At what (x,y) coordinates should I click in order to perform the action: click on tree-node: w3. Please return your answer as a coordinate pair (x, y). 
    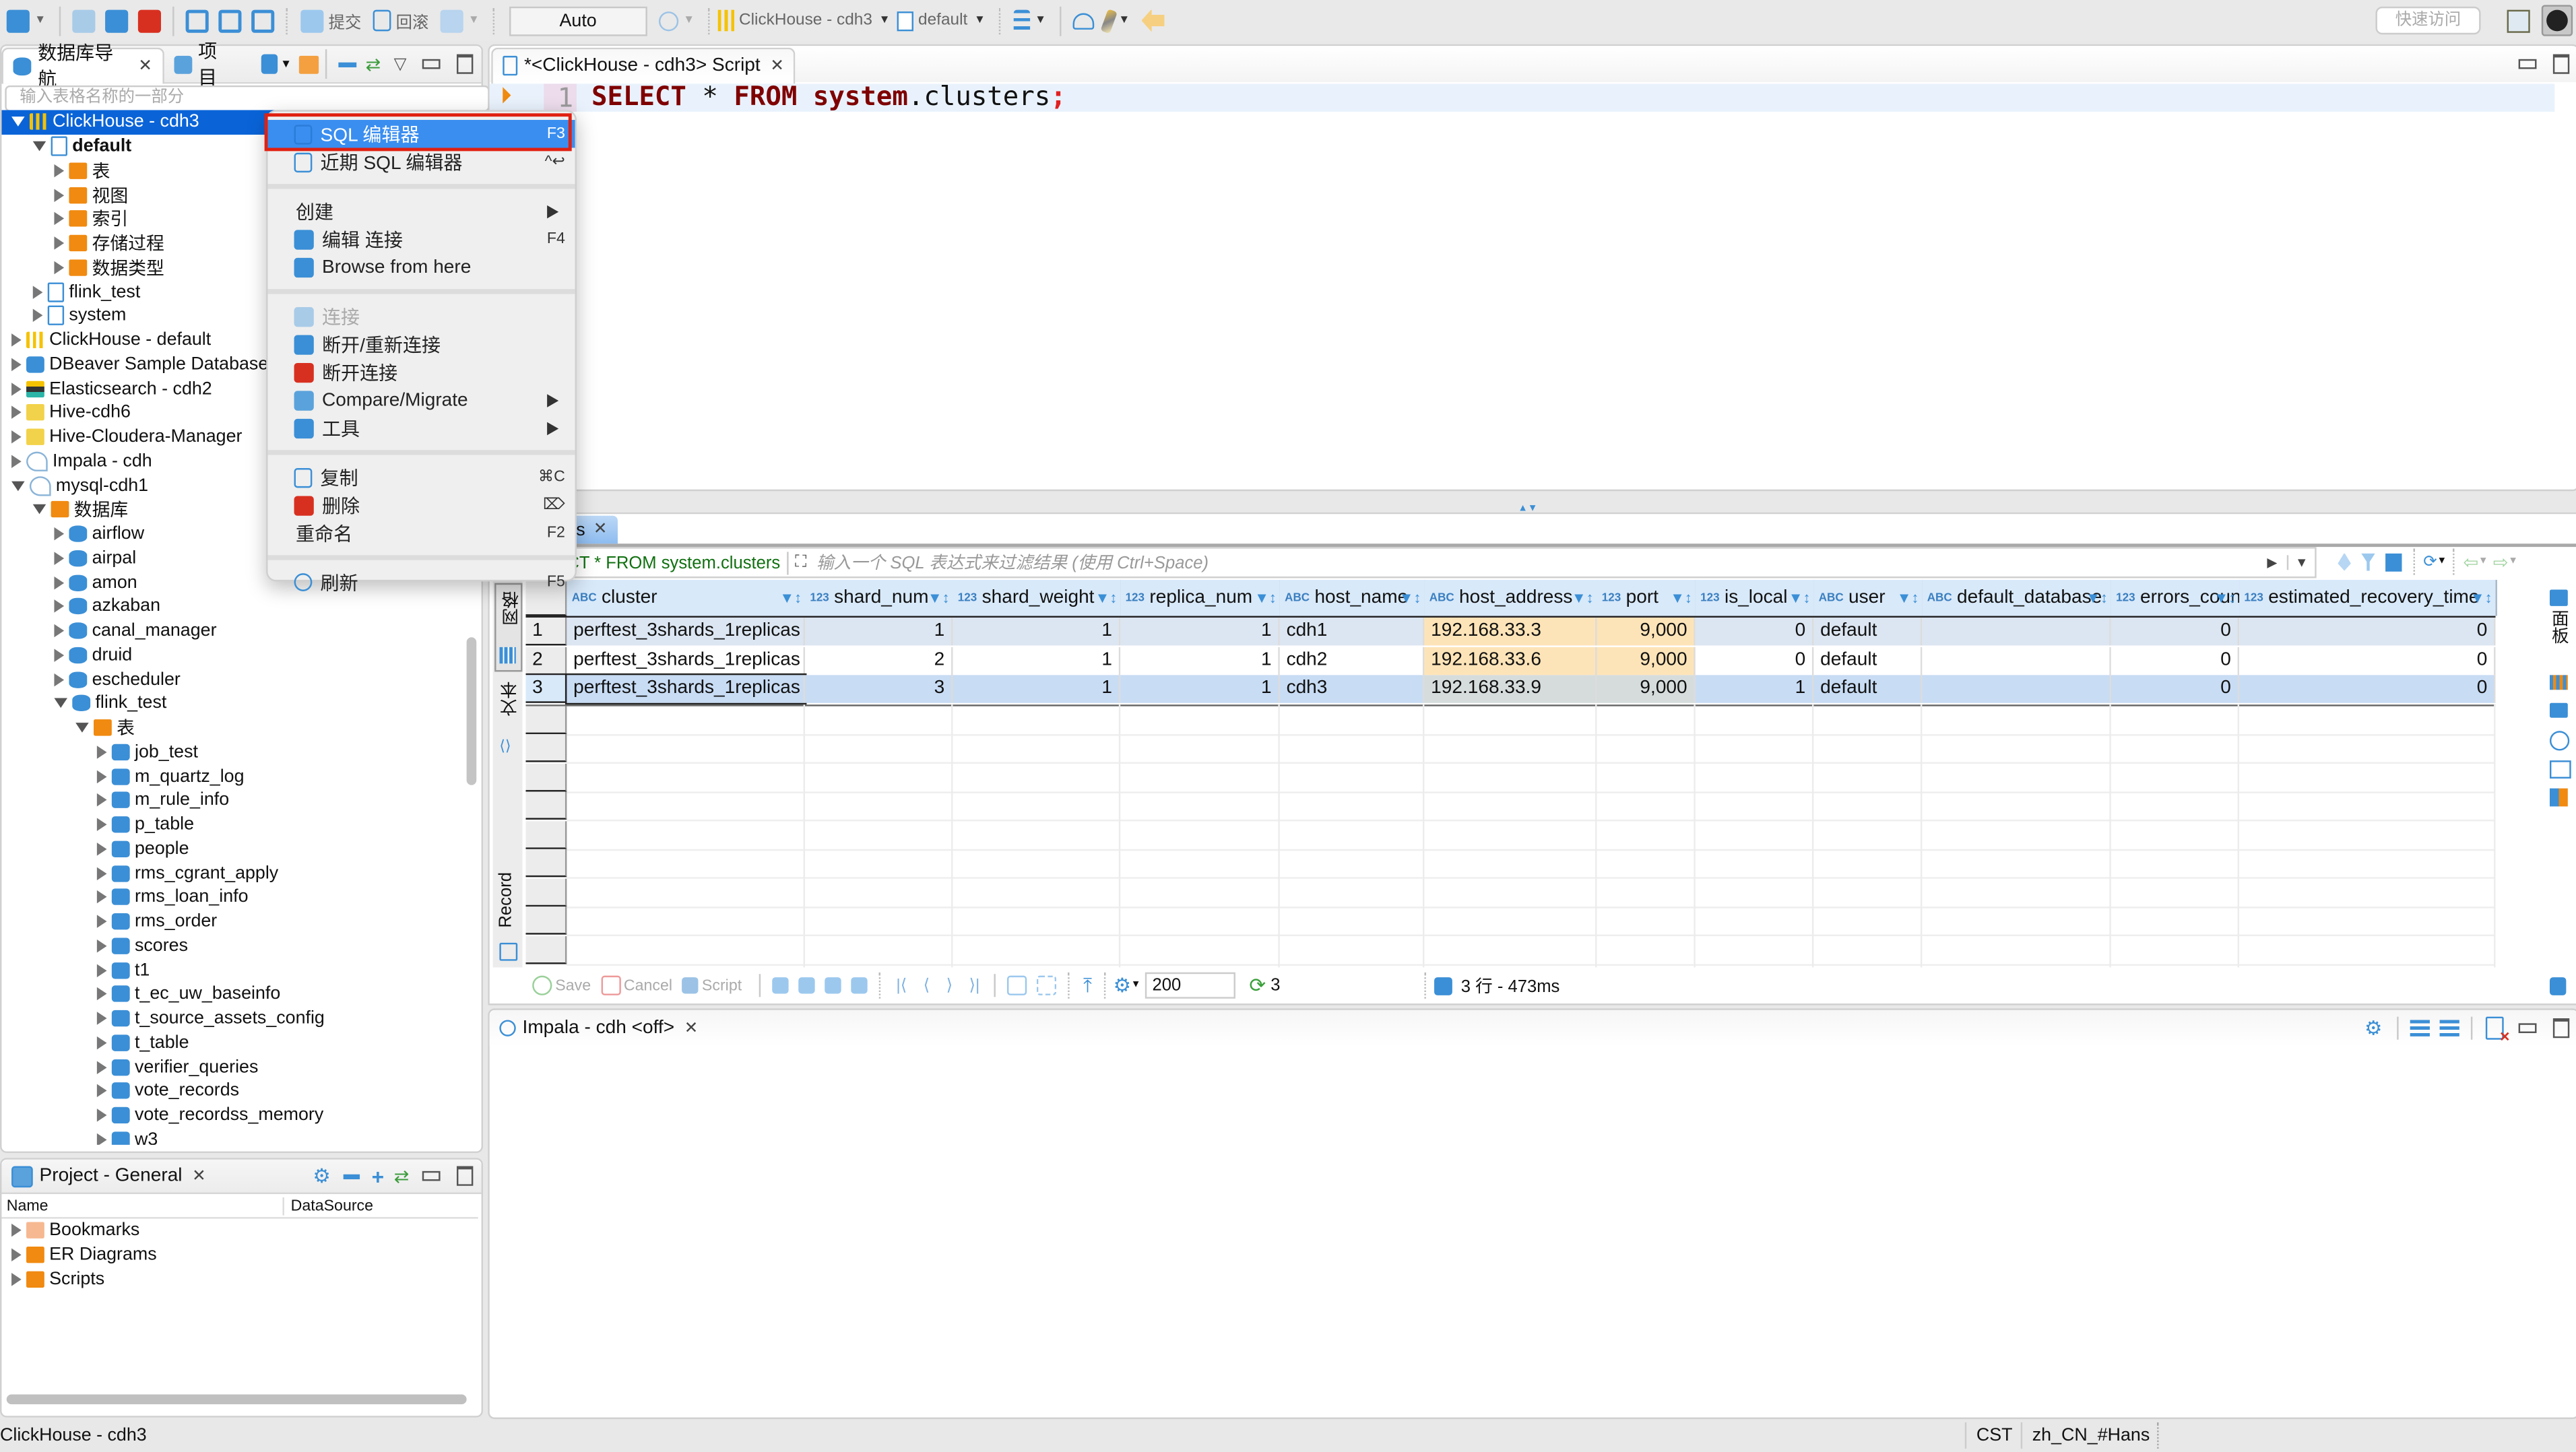
    Looking at the image, I should click on (127, 1136).